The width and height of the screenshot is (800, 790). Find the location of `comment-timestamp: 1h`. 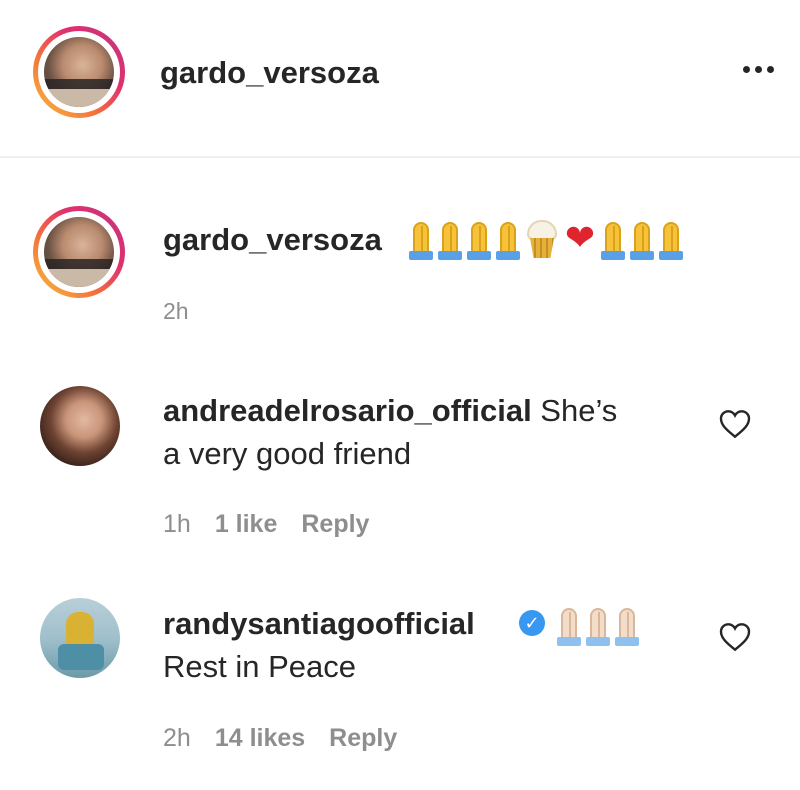

comment-timestamp: 1h is located at coordinates (177, 524).